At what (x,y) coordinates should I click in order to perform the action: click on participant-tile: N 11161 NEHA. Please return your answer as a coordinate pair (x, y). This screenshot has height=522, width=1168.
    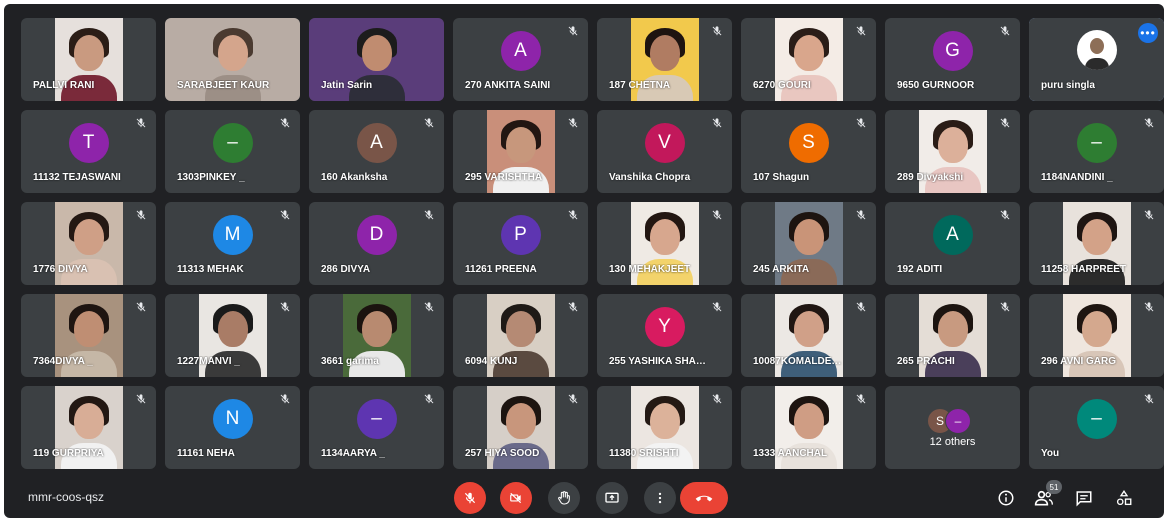
    Looking at the image, I should click on (232, 427).